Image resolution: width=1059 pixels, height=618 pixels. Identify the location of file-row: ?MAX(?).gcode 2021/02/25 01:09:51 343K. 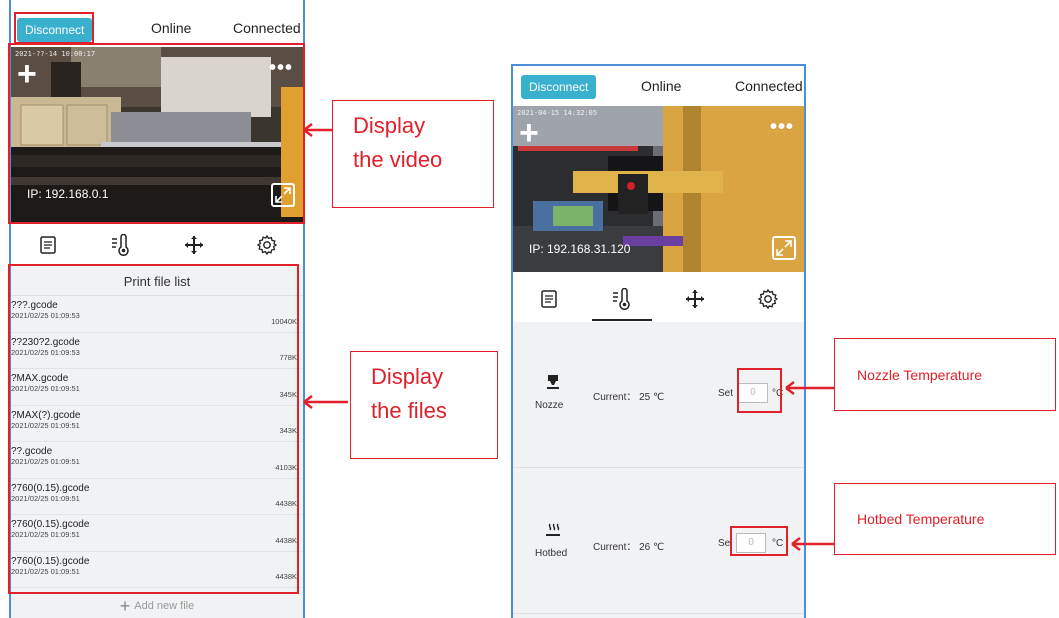
(157, 424).